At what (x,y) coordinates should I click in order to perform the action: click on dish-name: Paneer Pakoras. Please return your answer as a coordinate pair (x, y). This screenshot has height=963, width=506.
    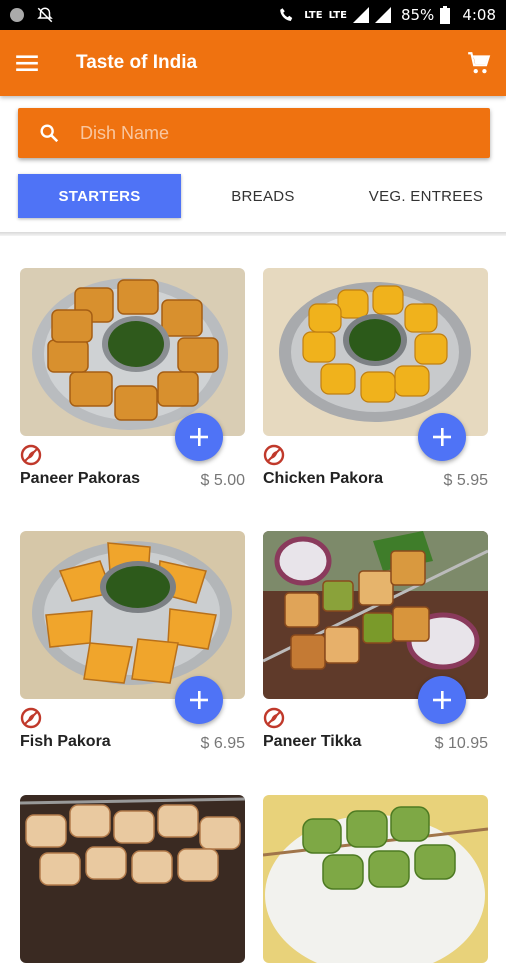
    Looking at the image, I should click on (80, 478).